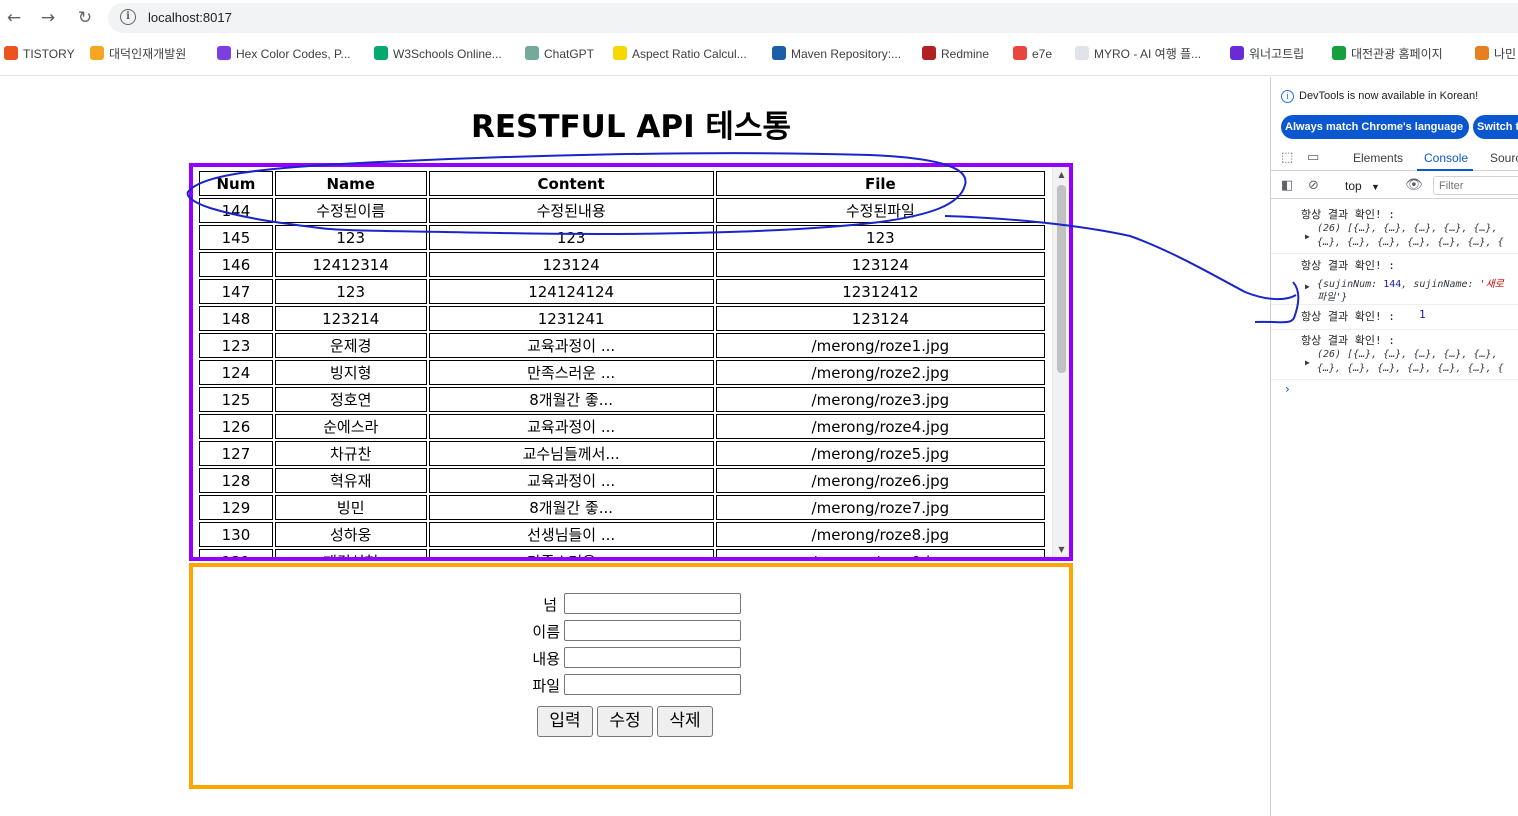 The height and width of the screenshot is (816, 1518). What do you see at coordinates (813, 18) in the screenshot?
I see `address-bar: i localhost:8017` at bounding box center [813, 18].